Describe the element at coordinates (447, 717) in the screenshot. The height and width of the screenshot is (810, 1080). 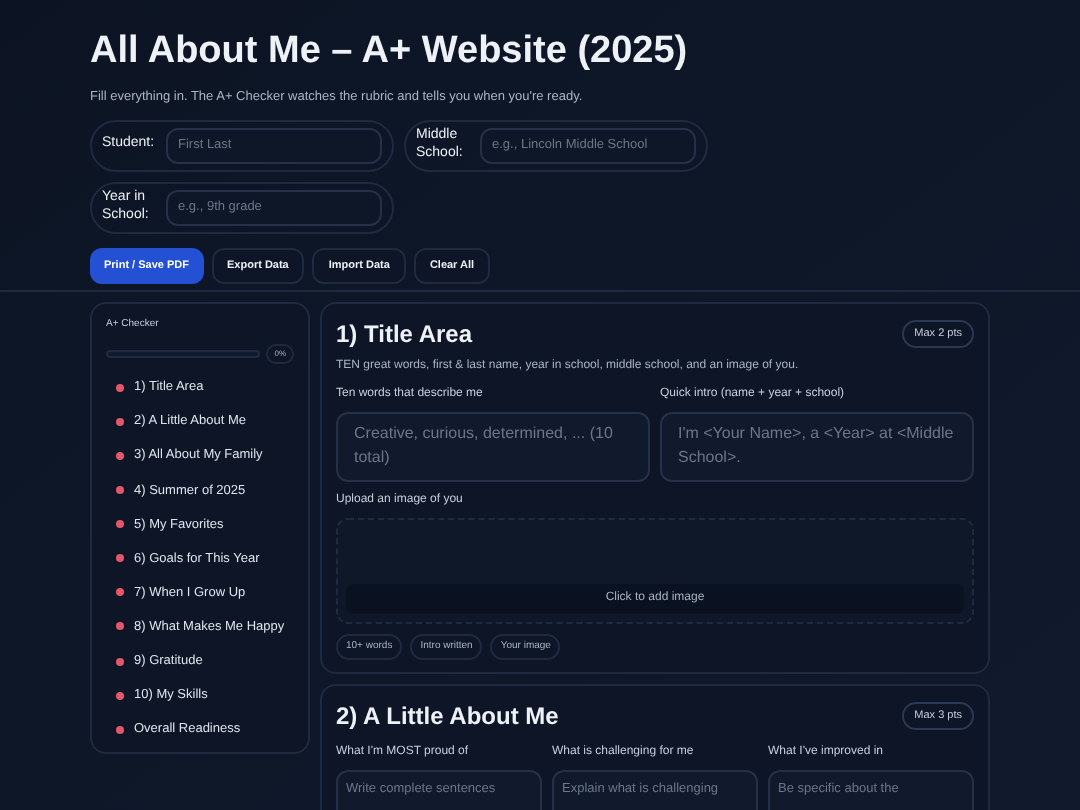
I see `section-title: 2) A Little About Me` at that location.